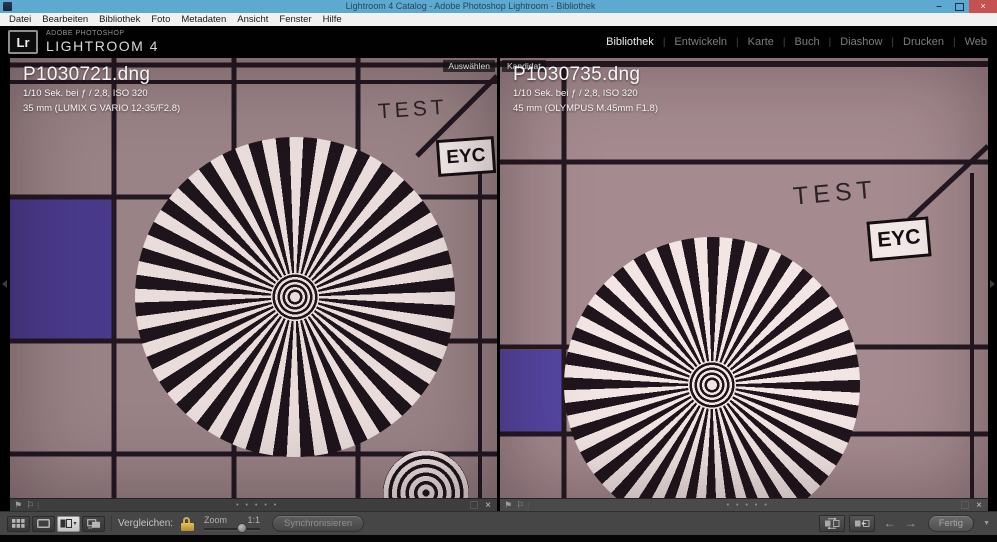 The height and width of the screenshot is (542, 997). I want to click on module-karte: Karte, so click(761, 42).